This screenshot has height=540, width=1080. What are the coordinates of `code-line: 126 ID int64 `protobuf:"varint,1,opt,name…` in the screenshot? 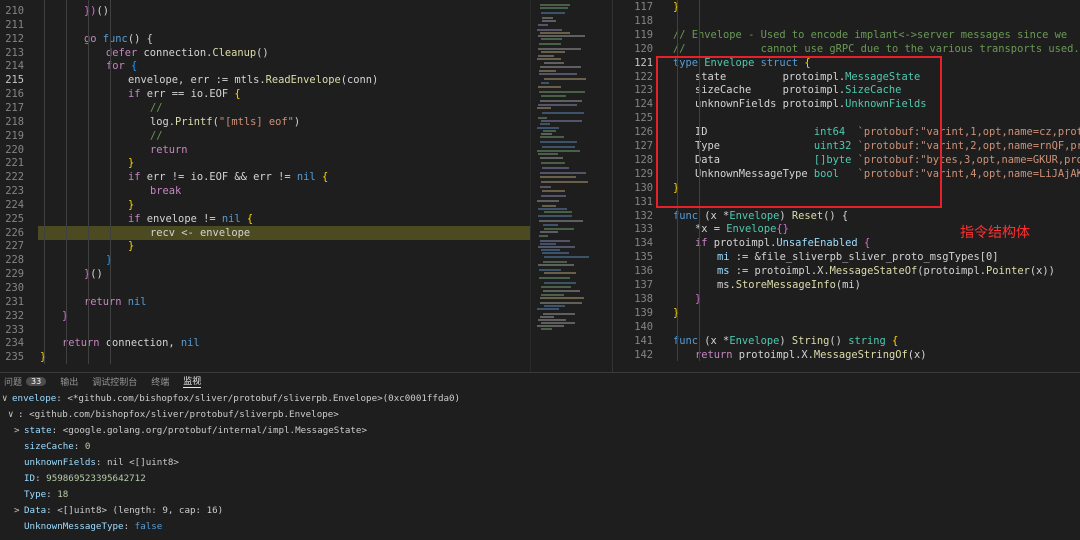 It's located at (846, 132).